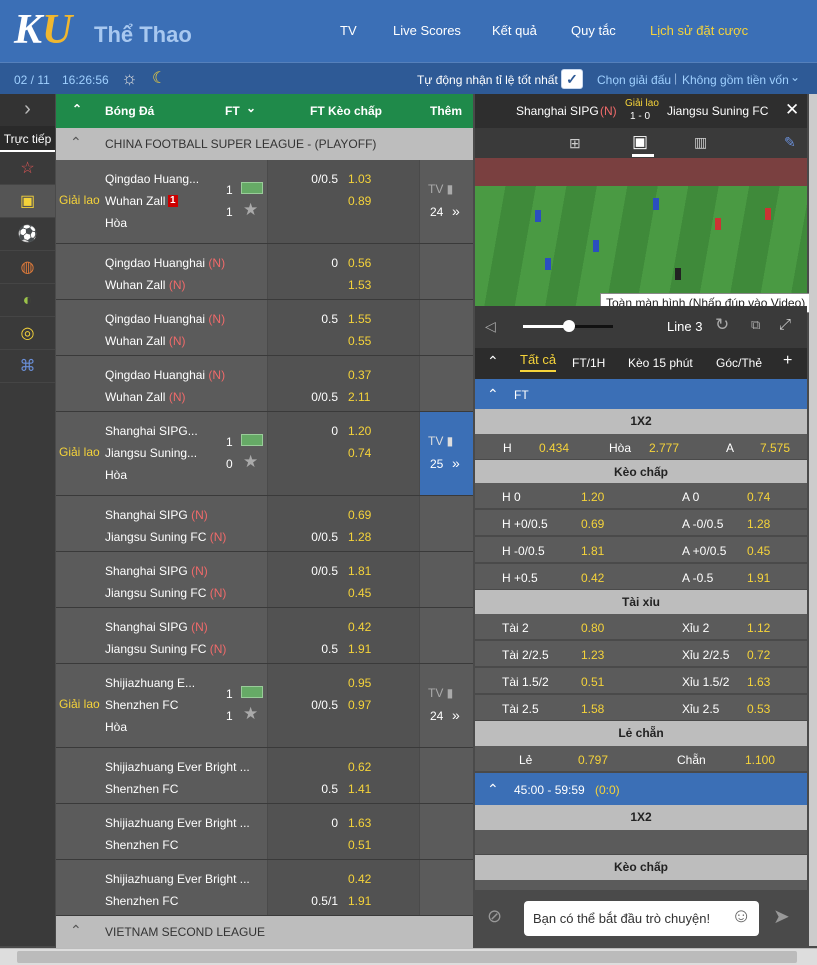 This screenshot has width=817, height=965. I want to click on close-icon: ✕, so click(792, 110).